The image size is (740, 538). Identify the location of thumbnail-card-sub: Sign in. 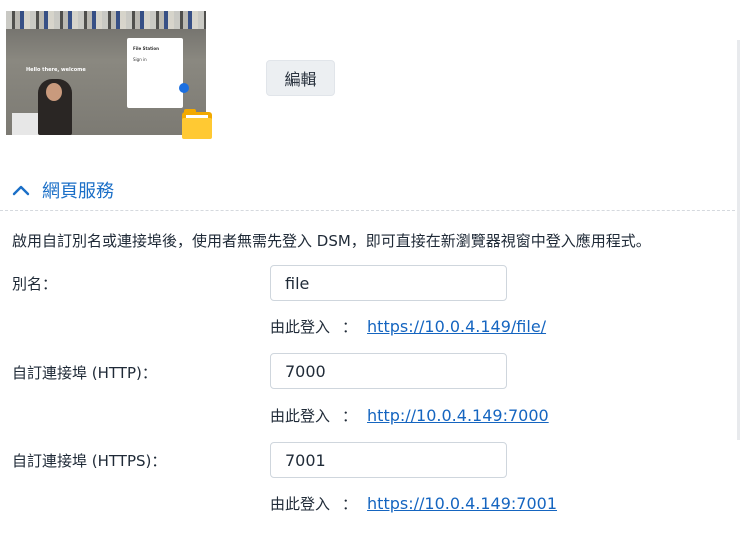
(140, 59).